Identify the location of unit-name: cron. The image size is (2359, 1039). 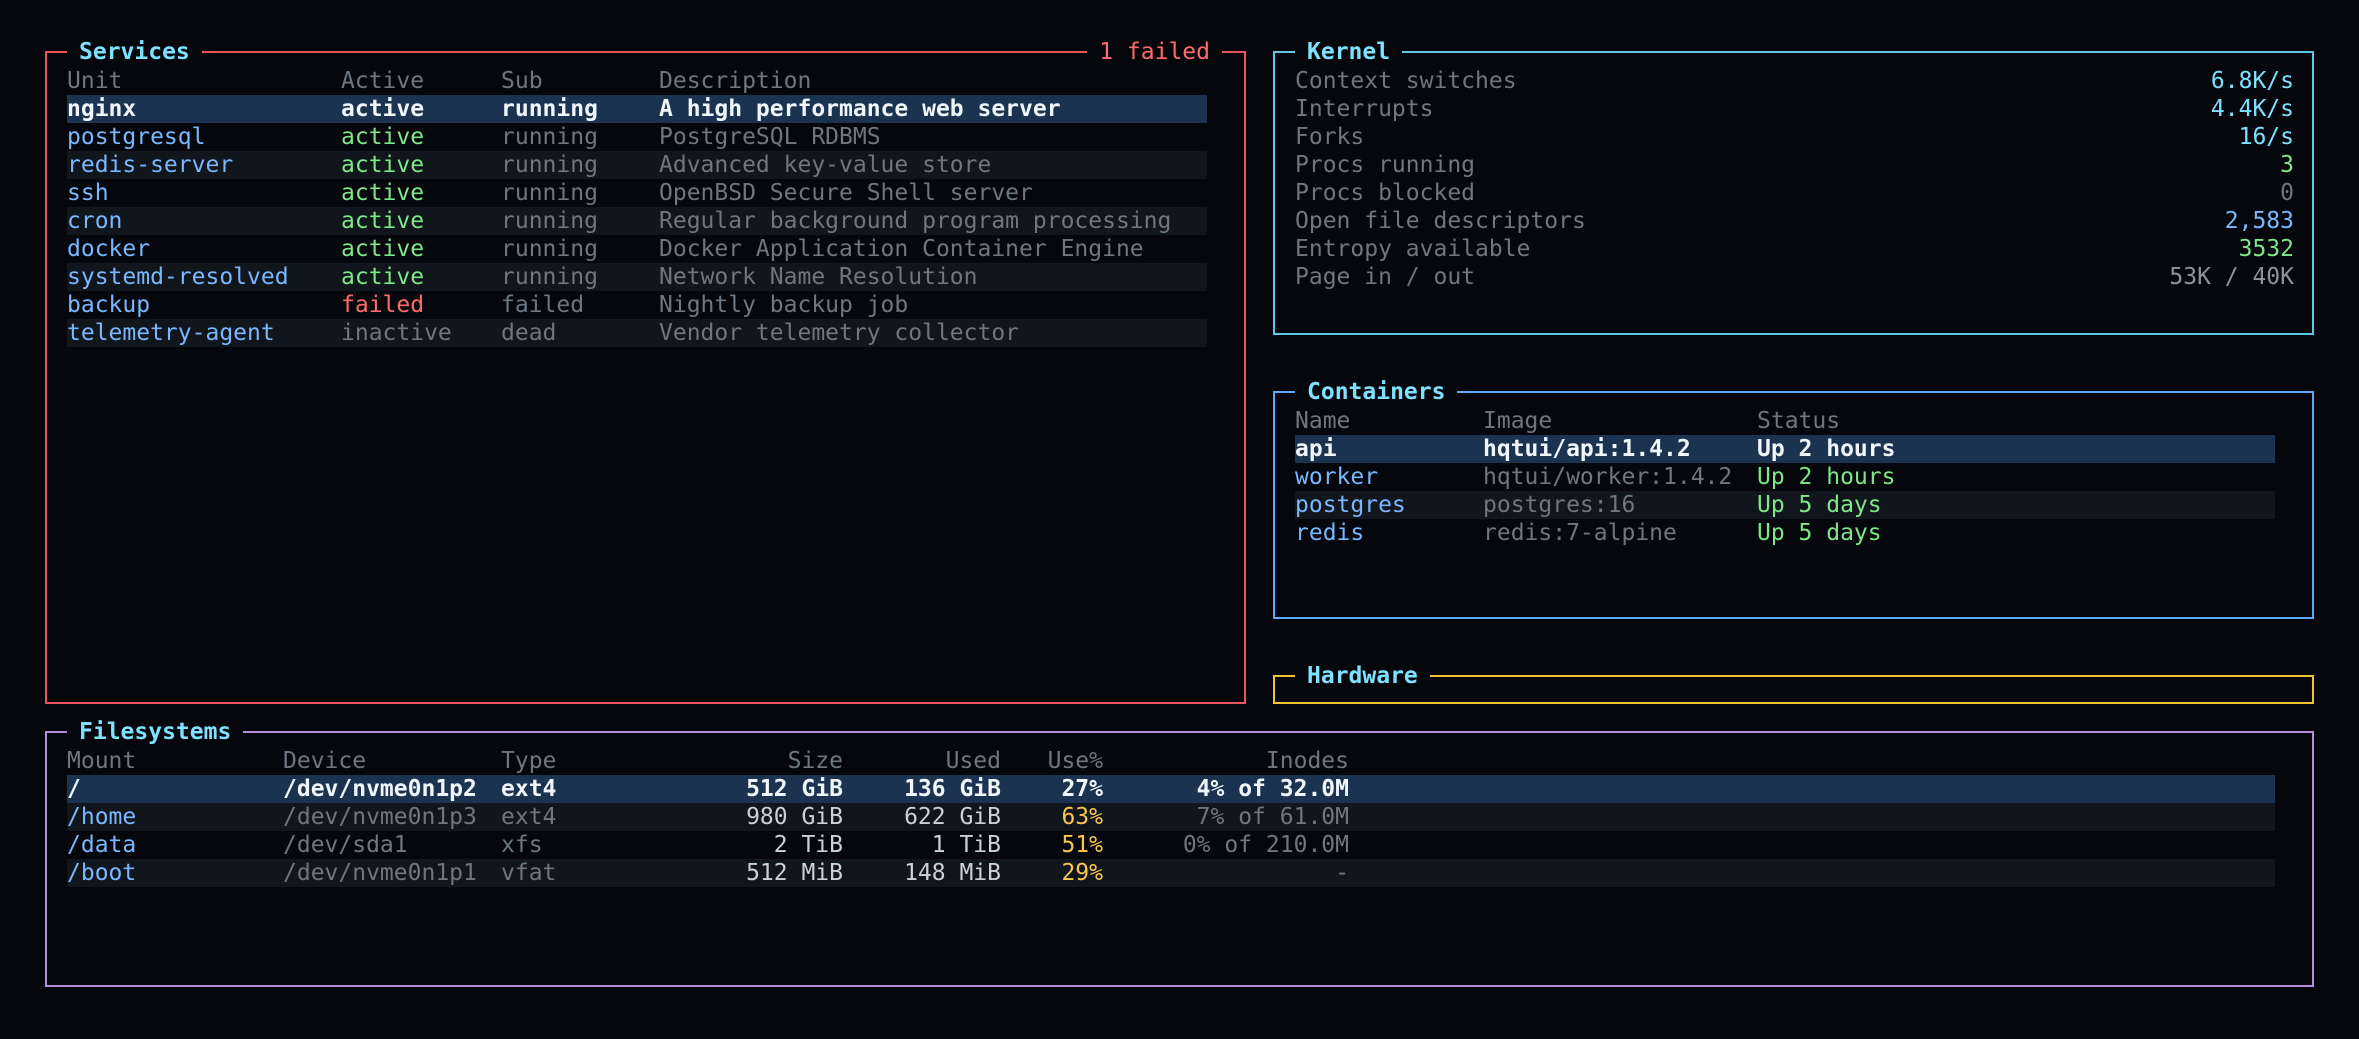
(95, 221).